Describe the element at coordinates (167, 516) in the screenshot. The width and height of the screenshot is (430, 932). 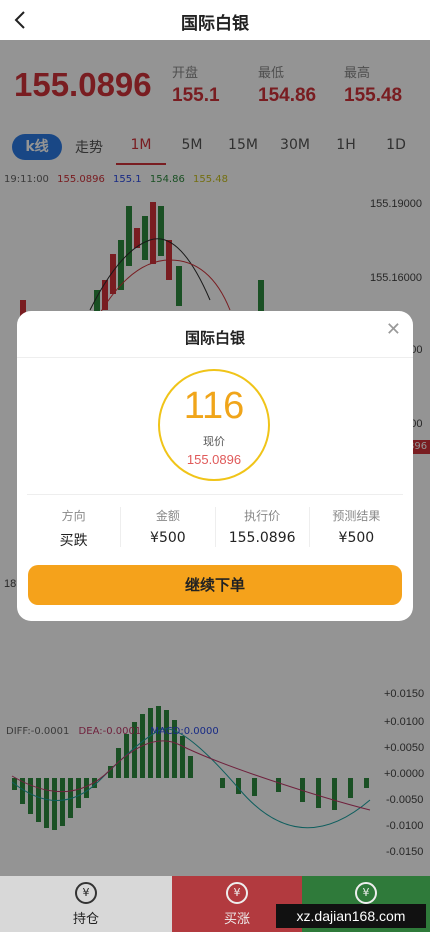
I see `info-label: 金额` at that location.